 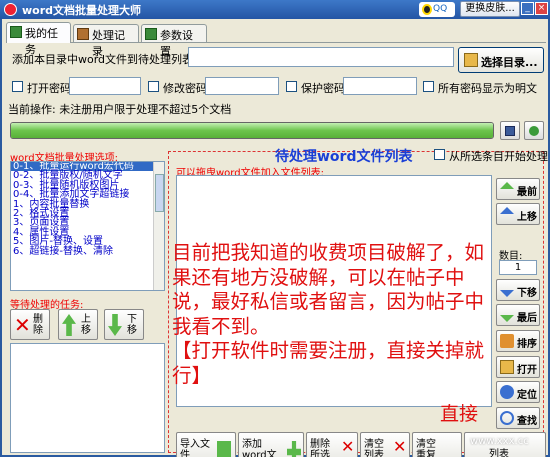 What do you see at coordinates (328, 350) in the screenshot?
I see `message-line: 【打开软件时需要注册，直接关掉就` at bounding box center [328, 350].